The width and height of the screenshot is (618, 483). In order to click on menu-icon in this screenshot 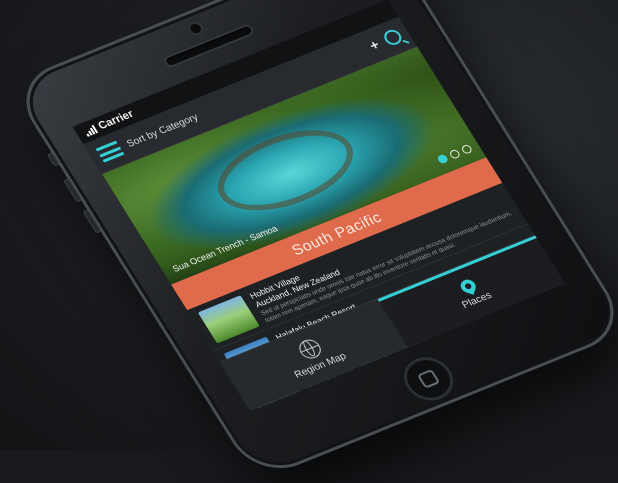, I will do `click(110, 151)`.